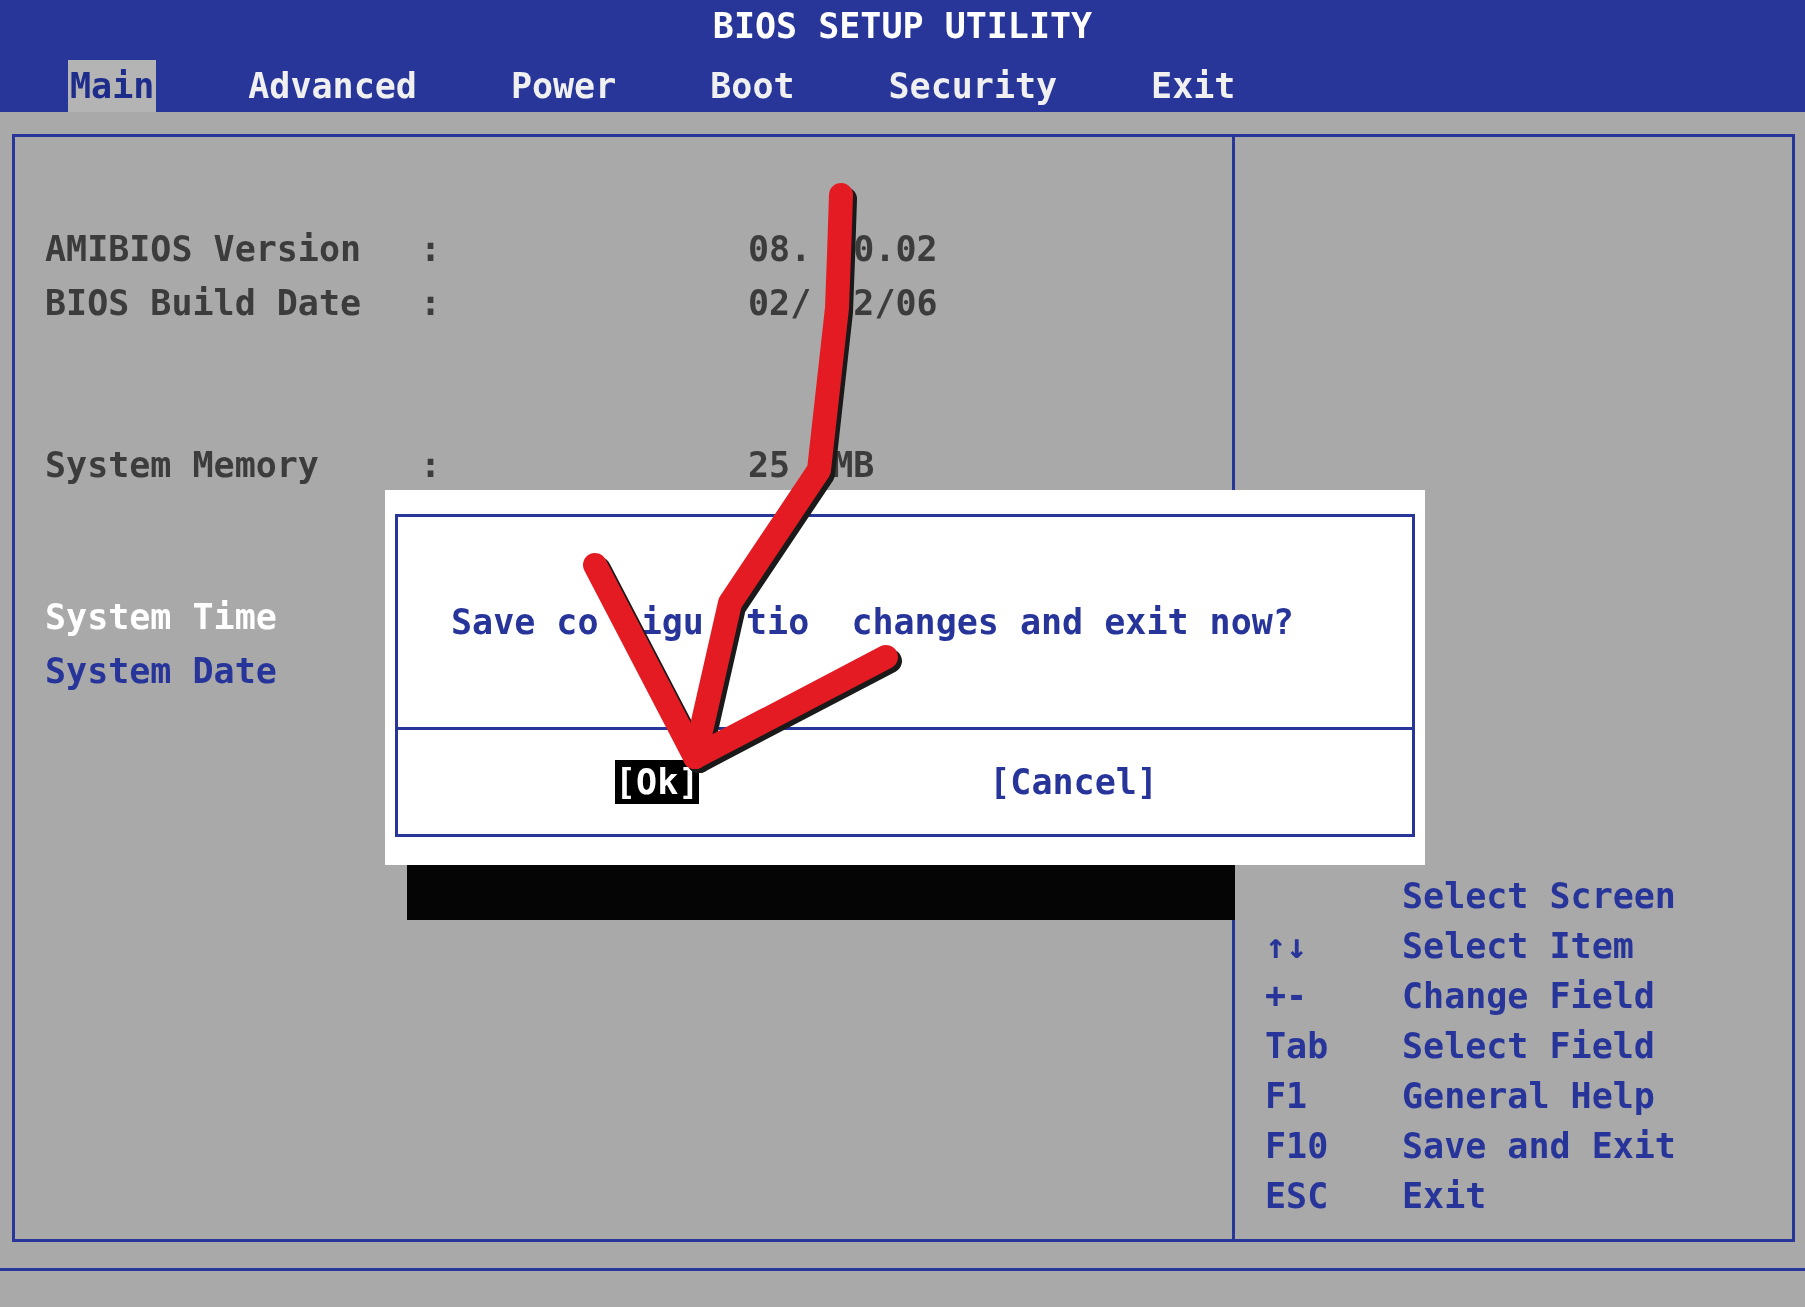 Image resolution: width=1805 pixels, height=1307 pixels. What do you see at coordinates (332, 86) in the screenshot?
I see `menu-tab: Advanced` at bounding box center [332, 86].